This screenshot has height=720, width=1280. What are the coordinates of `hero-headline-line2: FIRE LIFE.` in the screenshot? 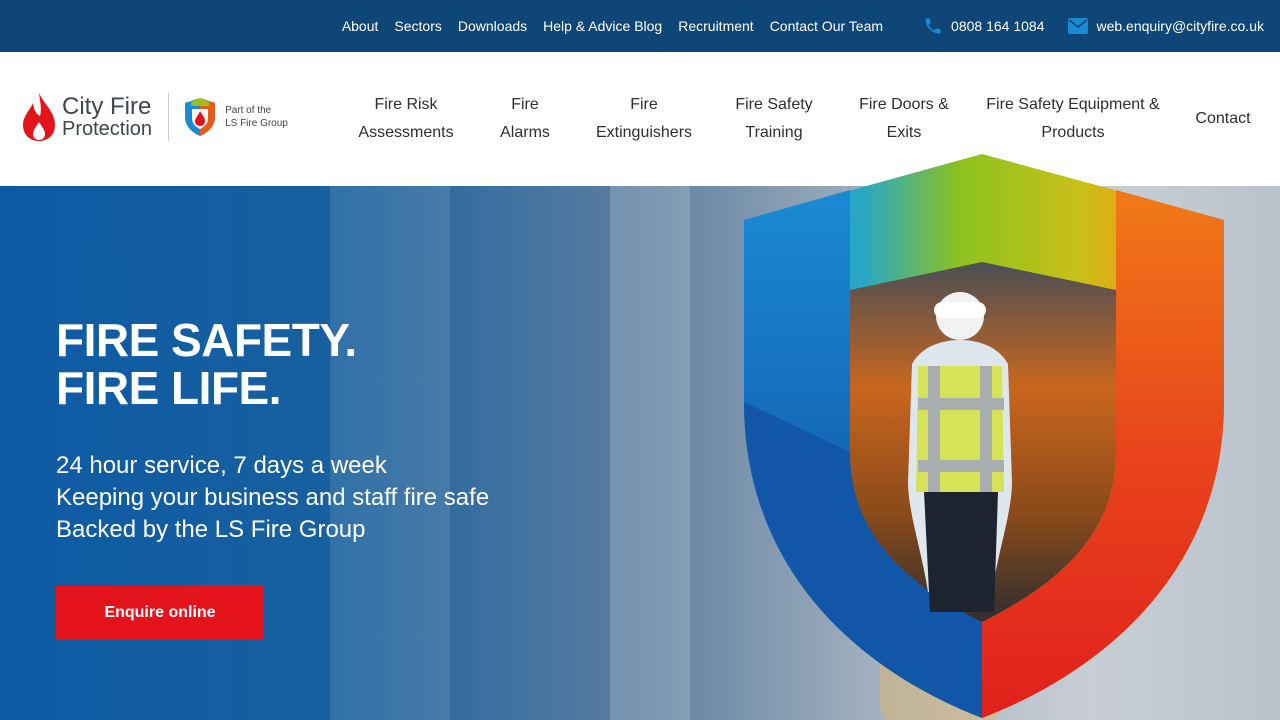 It's located at (168, 388).